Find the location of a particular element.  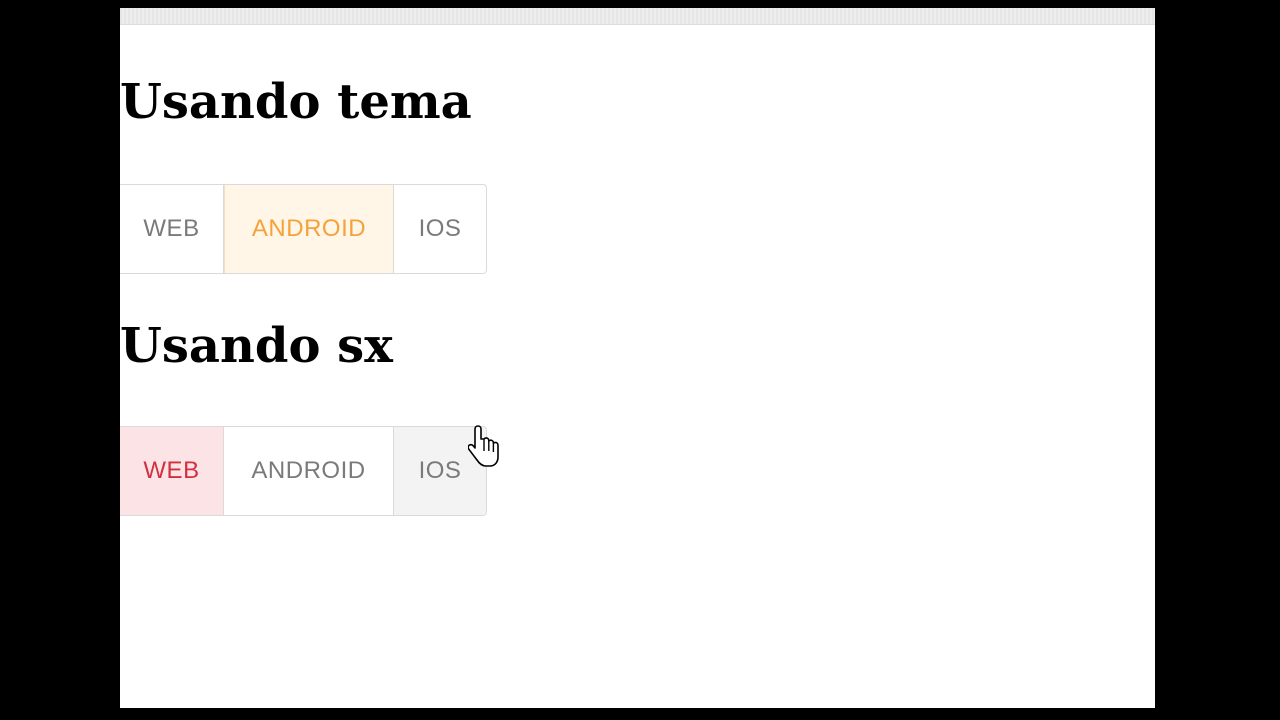

toggle-ios-button: IOS is located at coordinates (440, 229).